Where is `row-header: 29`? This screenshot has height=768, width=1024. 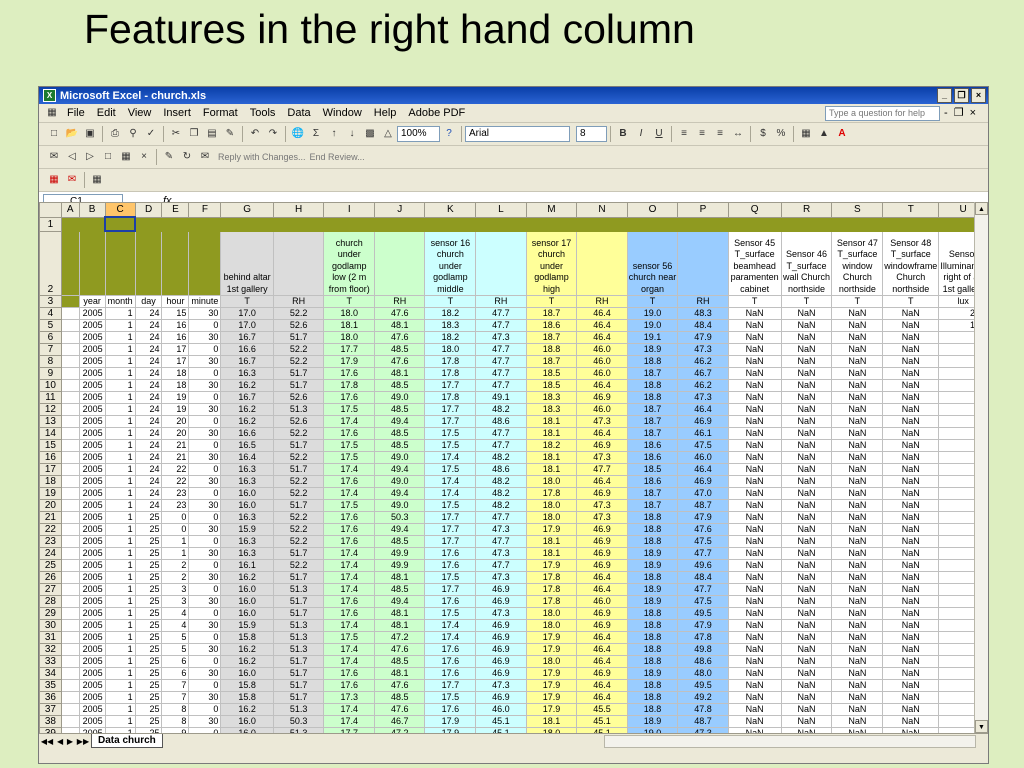
row-header: 29 is located at coordinates (50, 613).